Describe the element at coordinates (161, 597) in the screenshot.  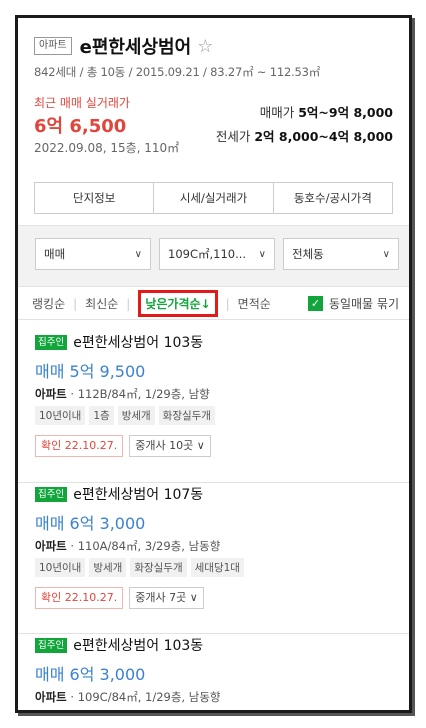
I see `agents-count: 중개사 7곳` at that location.